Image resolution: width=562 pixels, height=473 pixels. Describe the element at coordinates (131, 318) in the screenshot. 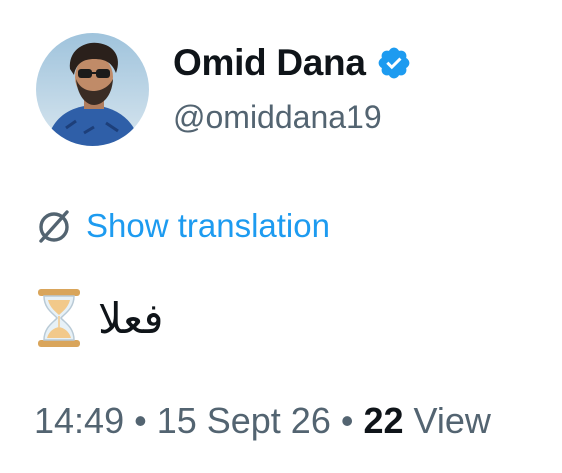

I see `tweet-text: فعلا` at that location.